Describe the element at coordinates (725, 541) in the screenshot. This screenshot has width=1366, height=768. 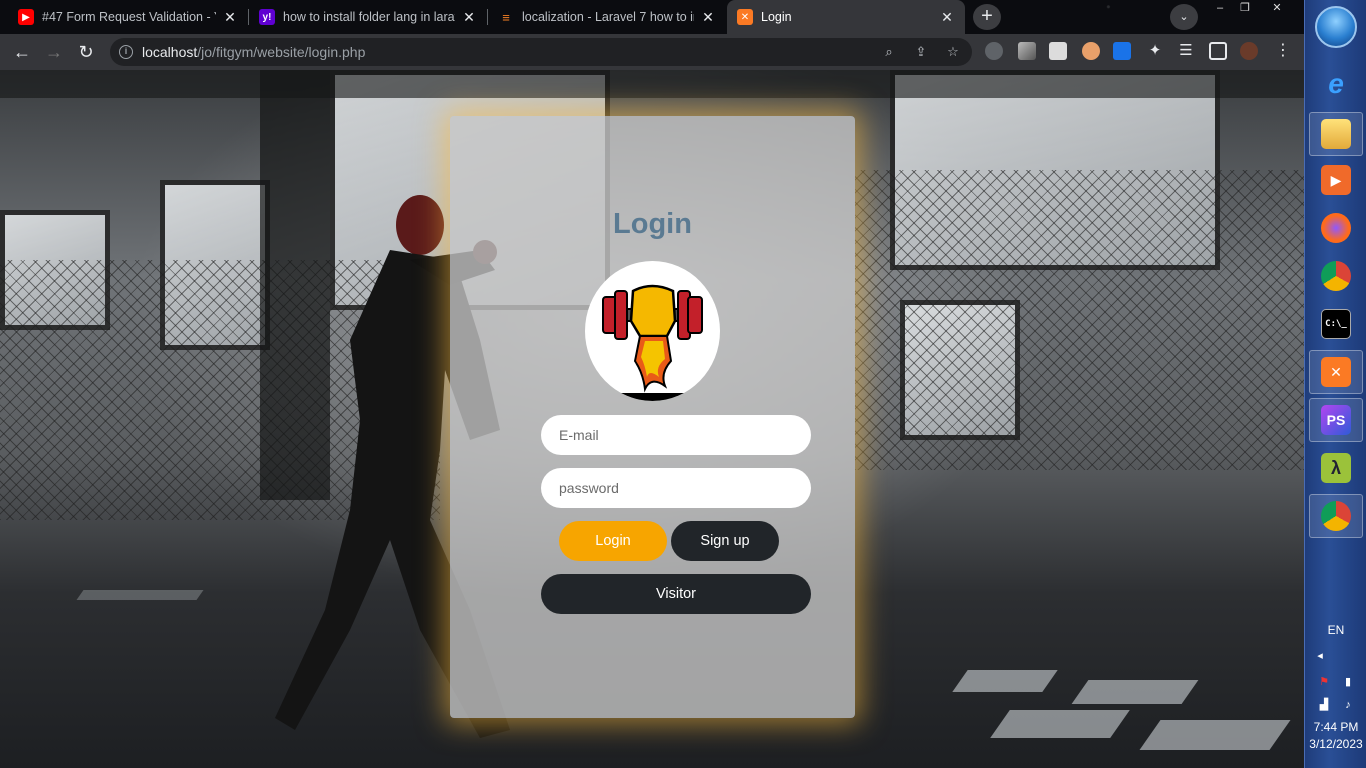
I see `signup-button: Sign up` at that location.